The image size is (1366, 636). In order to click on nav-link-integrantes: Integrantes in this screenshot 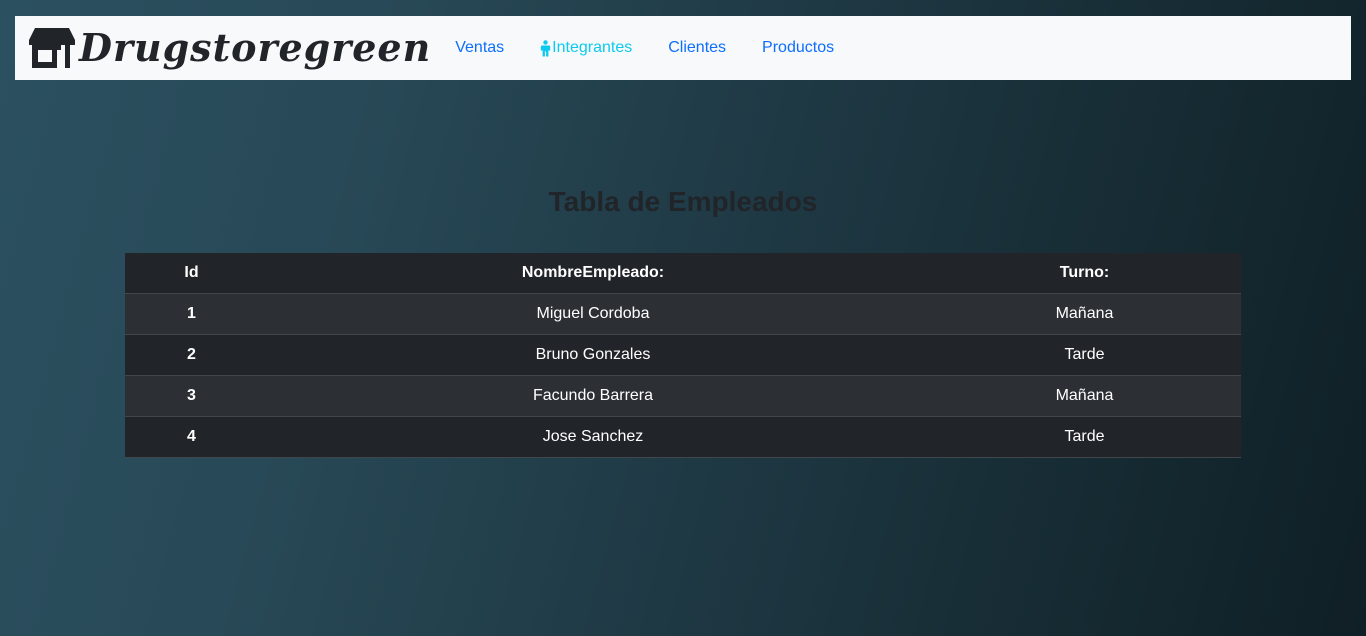, I will do `click(586, 48)`.